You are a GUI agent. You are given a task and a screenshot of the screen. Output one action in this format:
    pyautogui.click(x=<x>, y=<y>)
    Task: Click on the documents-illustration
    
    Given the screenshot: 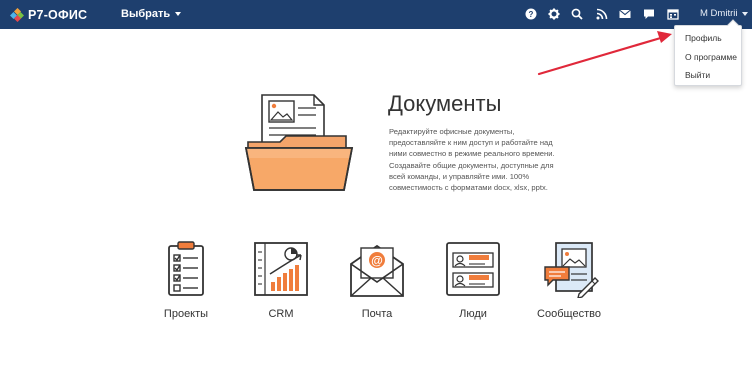 What is the action you would take?
    pyautogui.click(x=300, y=142)
    